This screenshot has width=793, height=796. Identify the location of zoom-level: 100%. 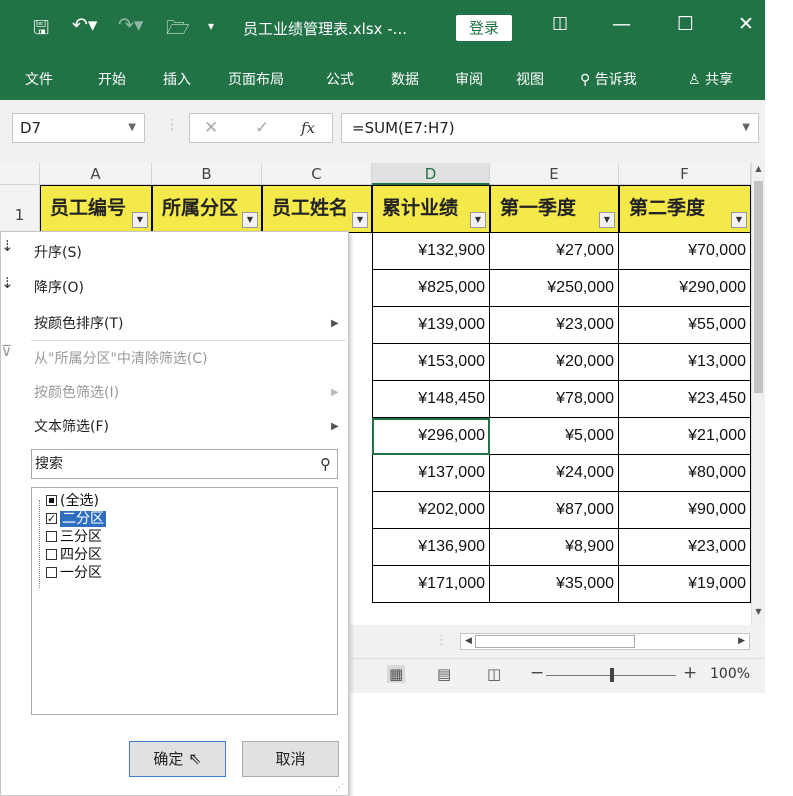
(730, 674).